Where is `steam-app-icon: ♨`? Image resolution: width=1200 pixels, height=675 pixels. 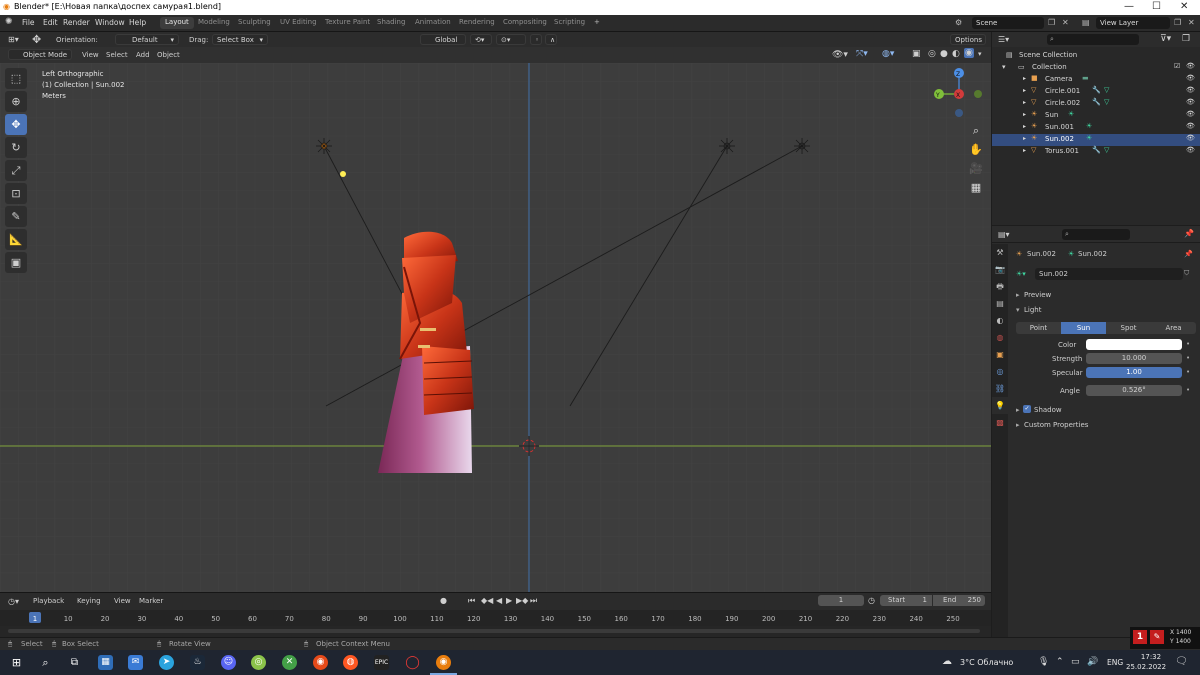 steam-app-icon: ♨ is located at coordinates (197, 662).